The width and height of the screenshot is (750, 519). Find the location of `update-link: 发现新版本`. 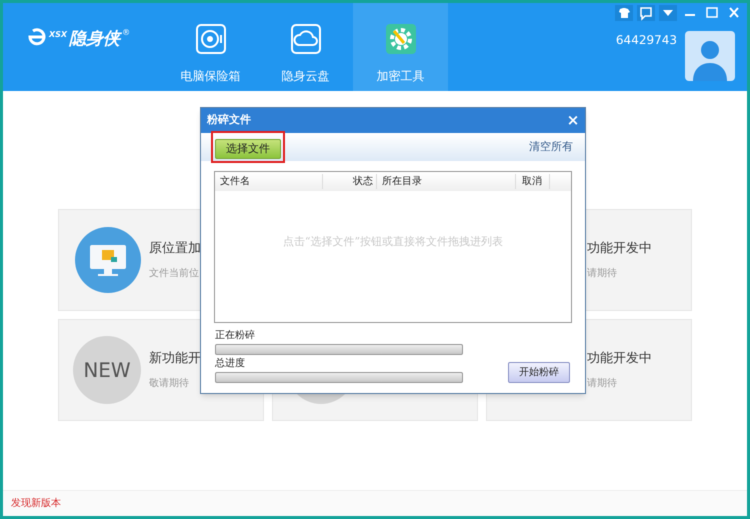

update-link: 发现新版本 is located at coordinates (36, 503).